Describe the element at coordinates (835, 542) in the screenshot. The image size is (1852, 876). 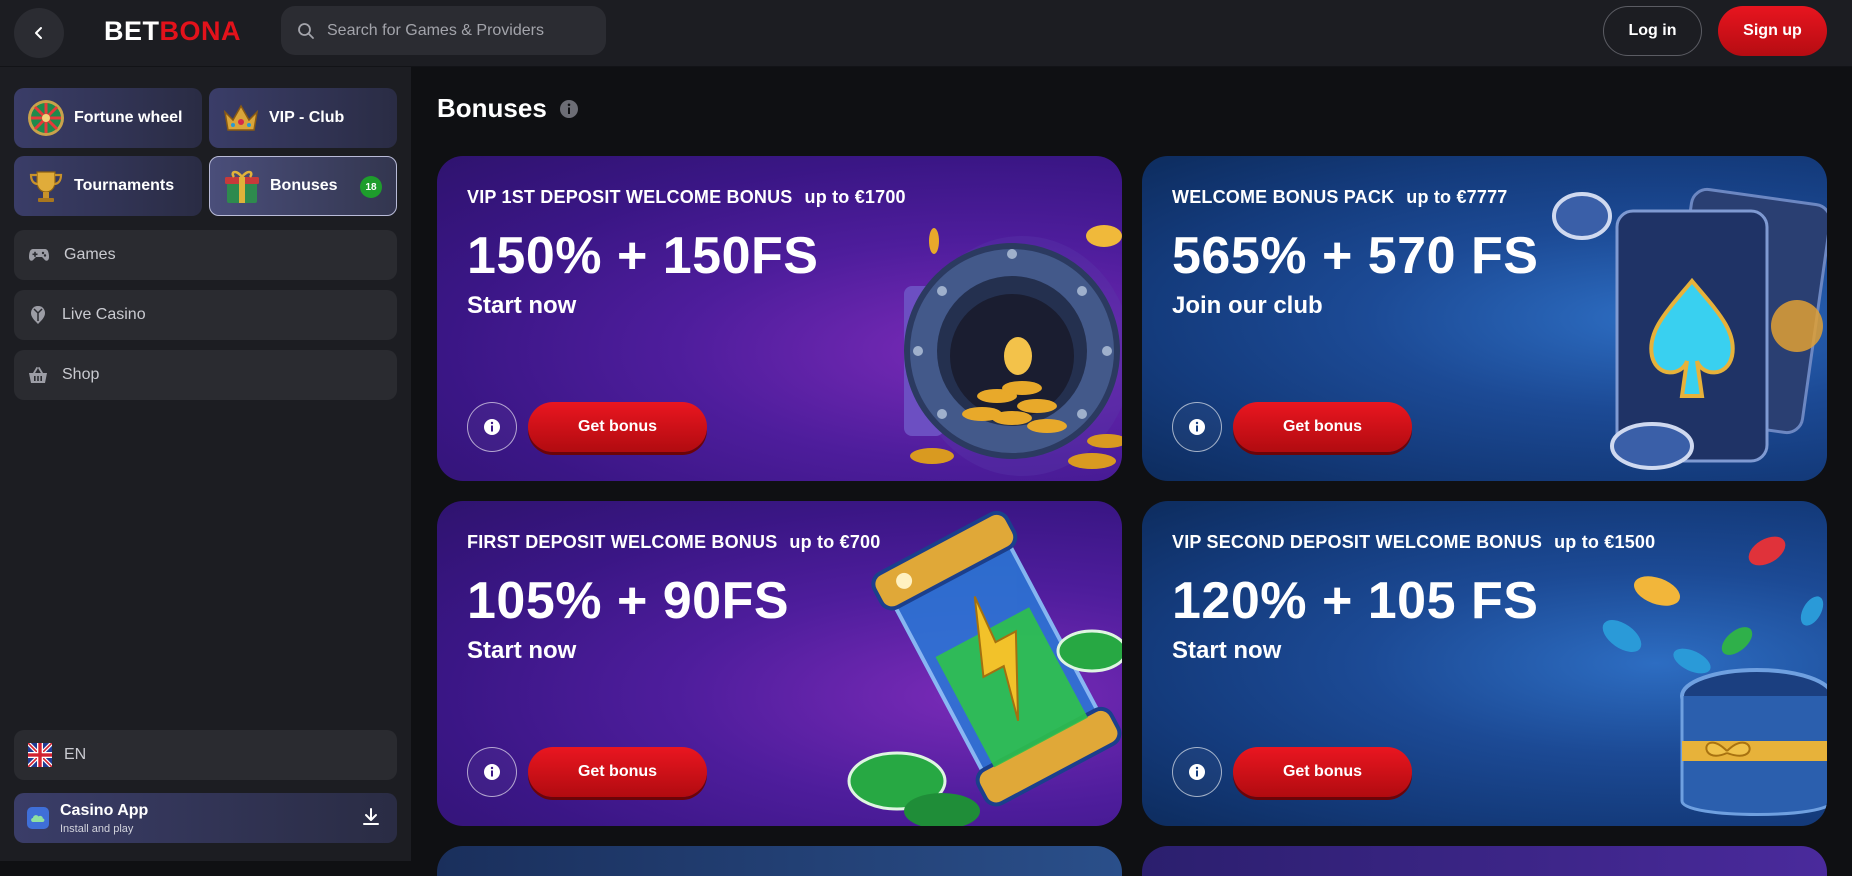
I see `bonus-upto: up to €700` at that location.